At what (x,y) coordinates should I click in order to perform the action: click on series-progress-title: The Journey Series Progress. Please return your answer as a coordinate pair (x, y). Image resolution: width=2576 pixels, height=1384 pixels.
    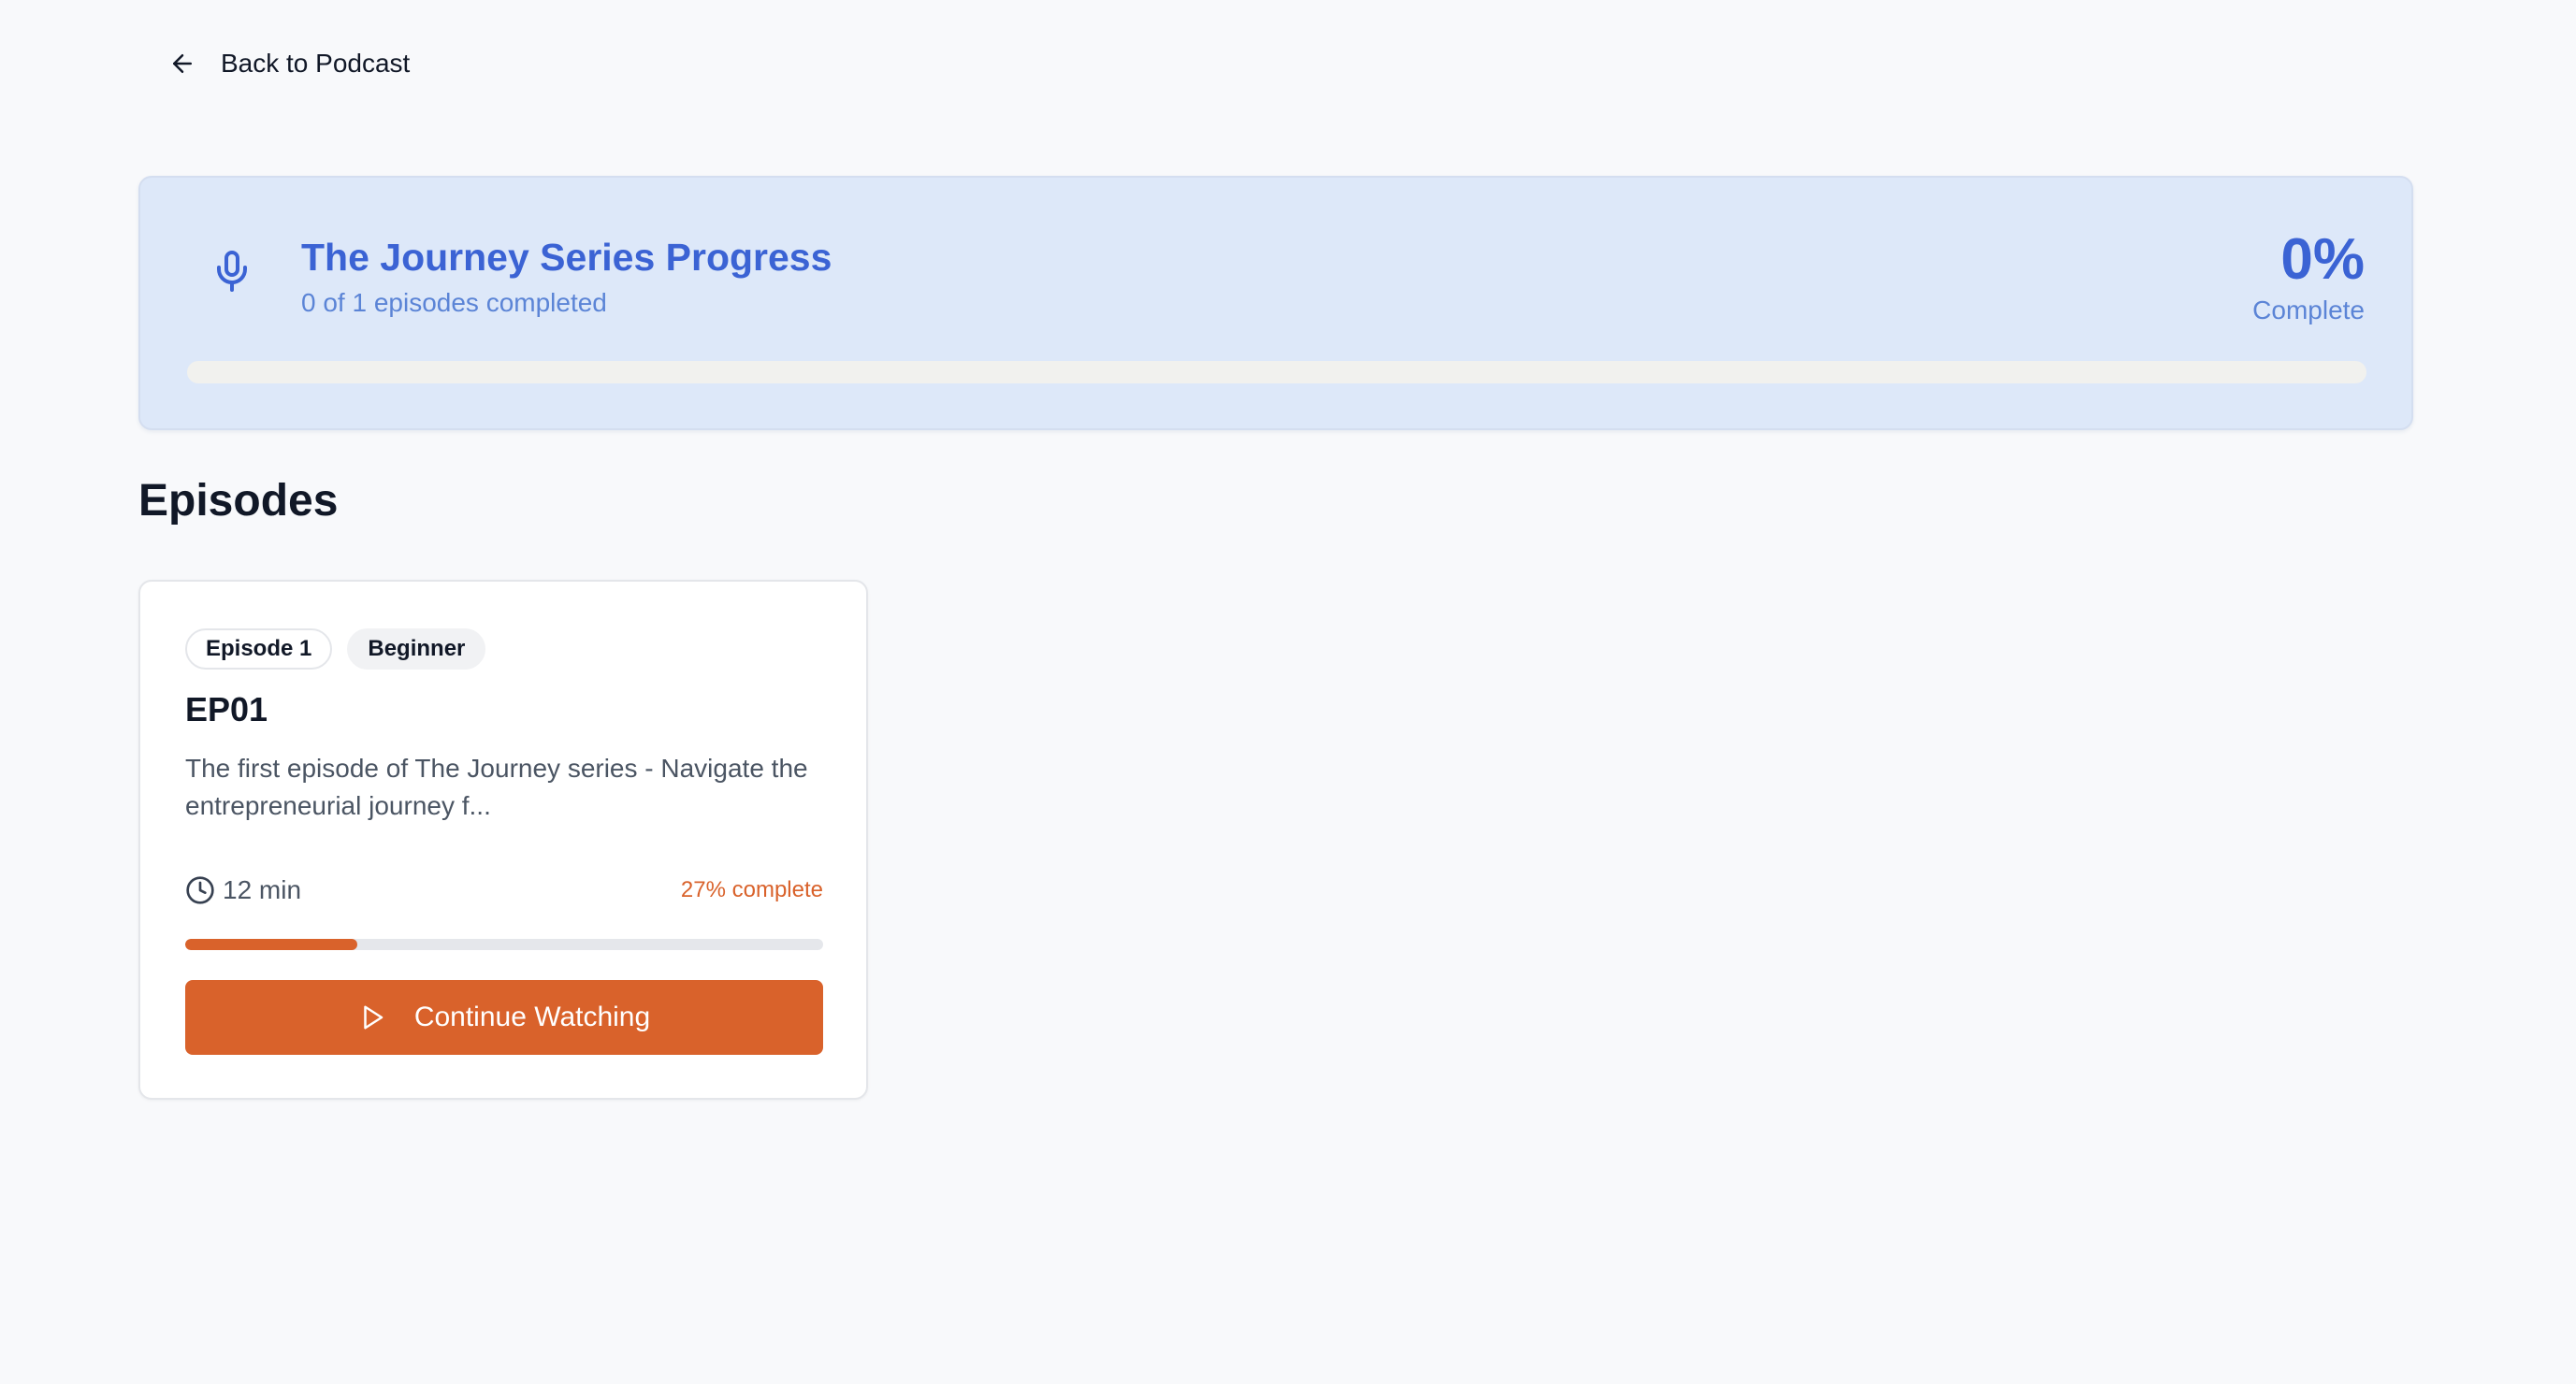
    Looking at the image, I should click on (566, 257).